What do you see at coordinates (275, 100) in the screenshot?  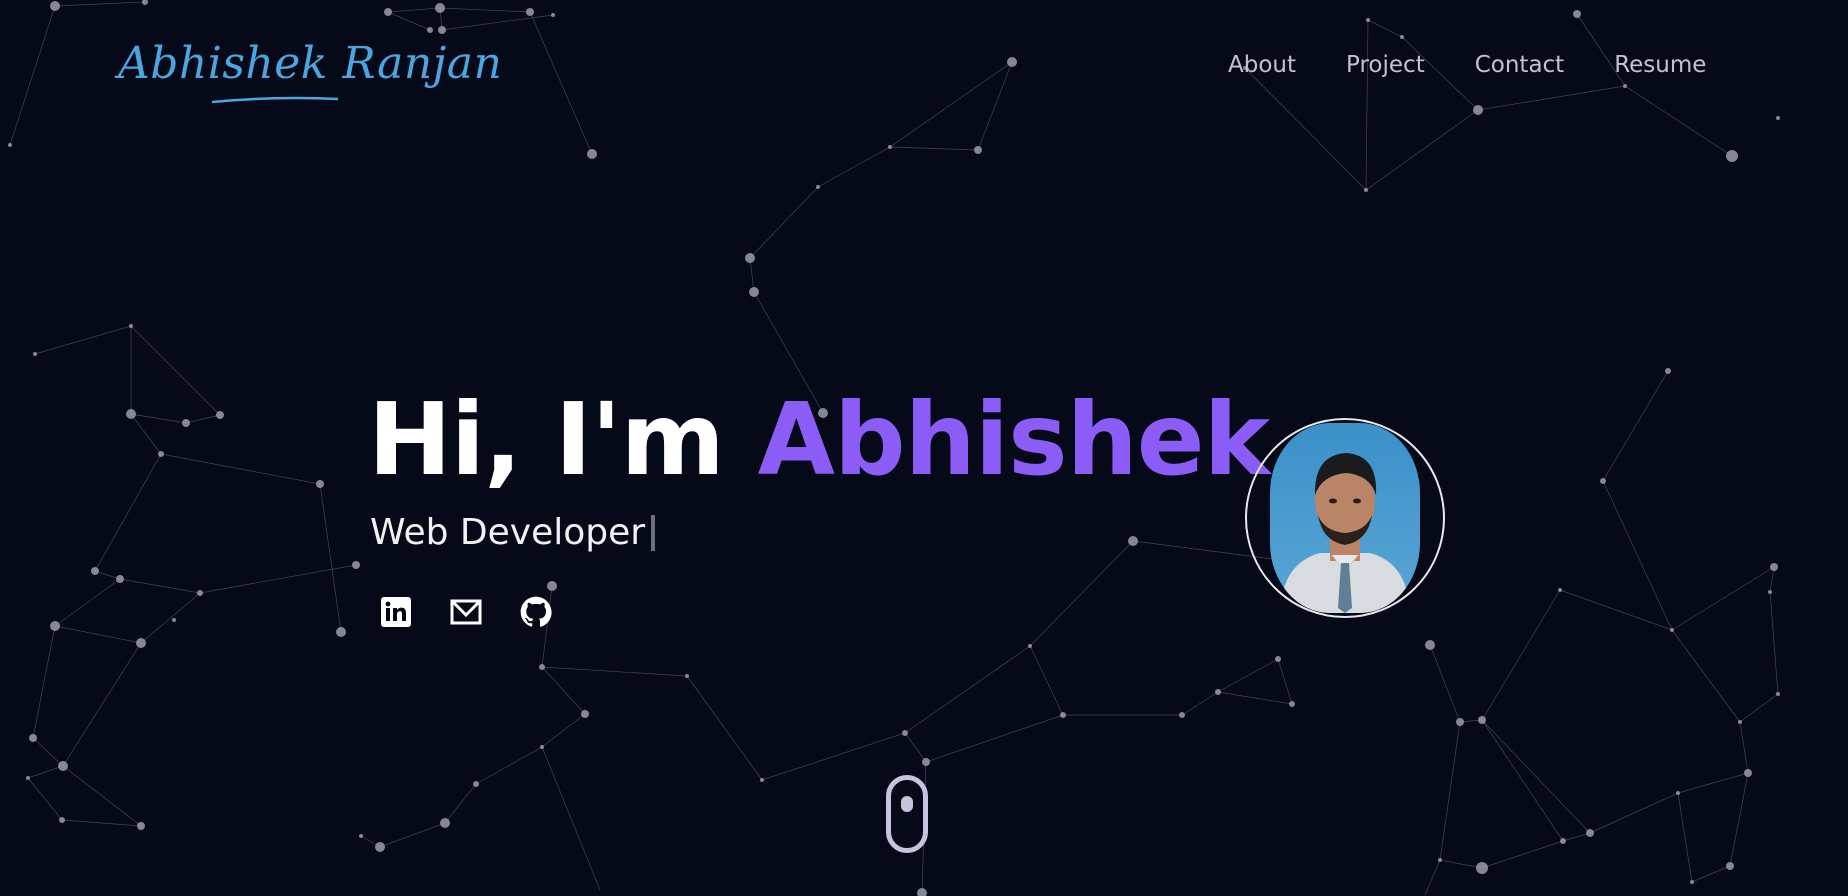 I see `logo-underline-decoration` at bounding box center [275, 100].